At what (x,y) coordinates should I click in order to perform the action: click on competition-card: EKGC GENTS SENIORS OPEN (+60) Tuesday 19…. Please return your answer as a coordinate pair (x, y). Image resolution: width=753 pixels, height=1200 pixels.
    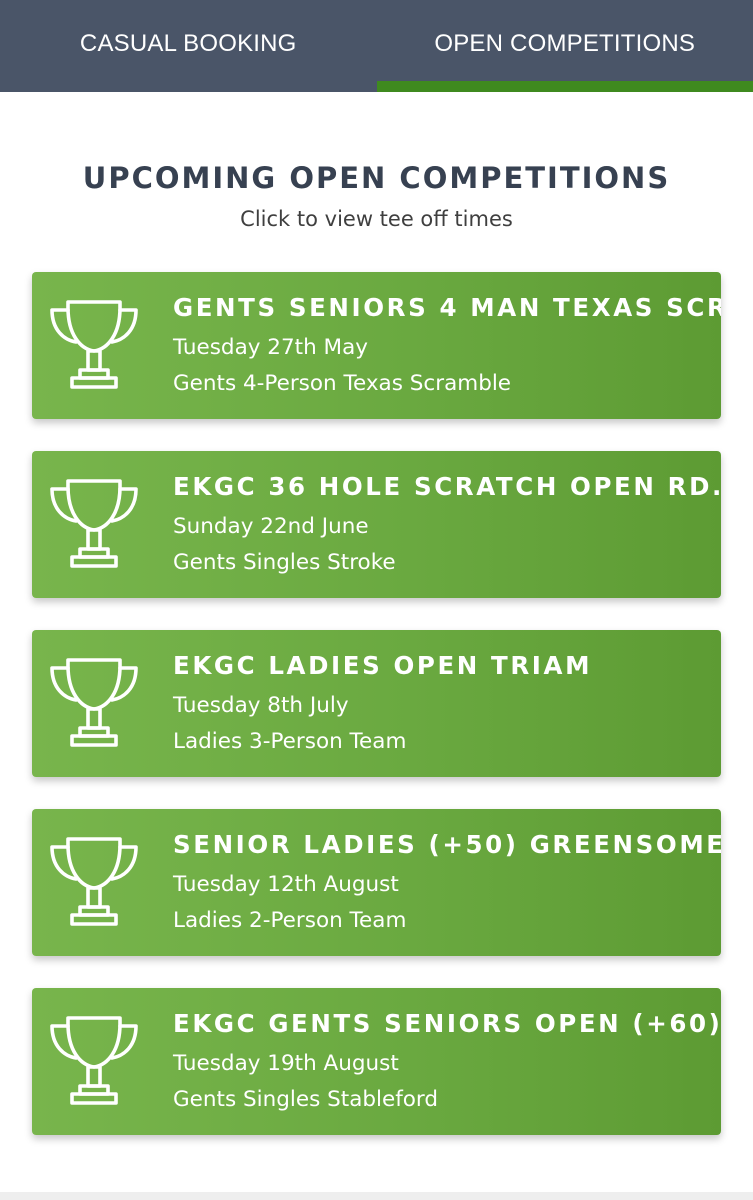
    Looking at the image, I should click on (376, 1061).